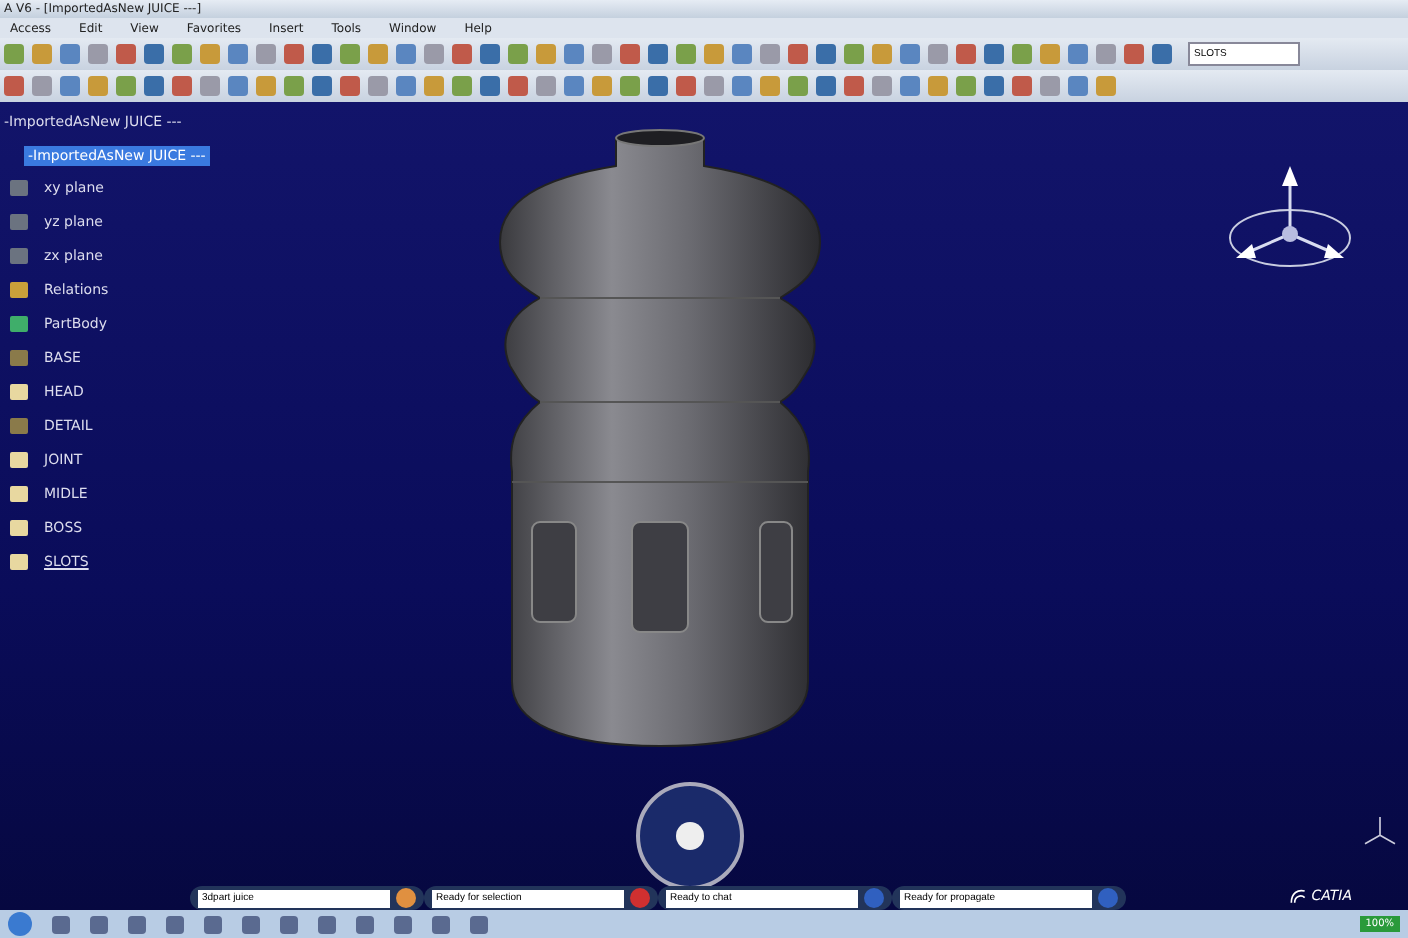 This screenshot has height=938, width=1408. What do you see at coordinates (20, 924) in the screenshot?
I see `start-icon` at bounding box center [20, 924].